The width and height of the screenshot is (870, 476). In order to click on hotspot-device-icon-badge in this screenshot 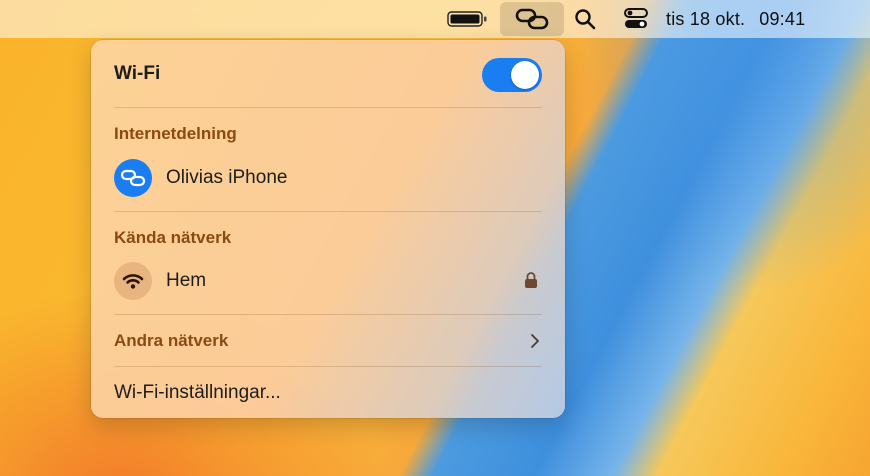, I will do `click(133, 178)`.